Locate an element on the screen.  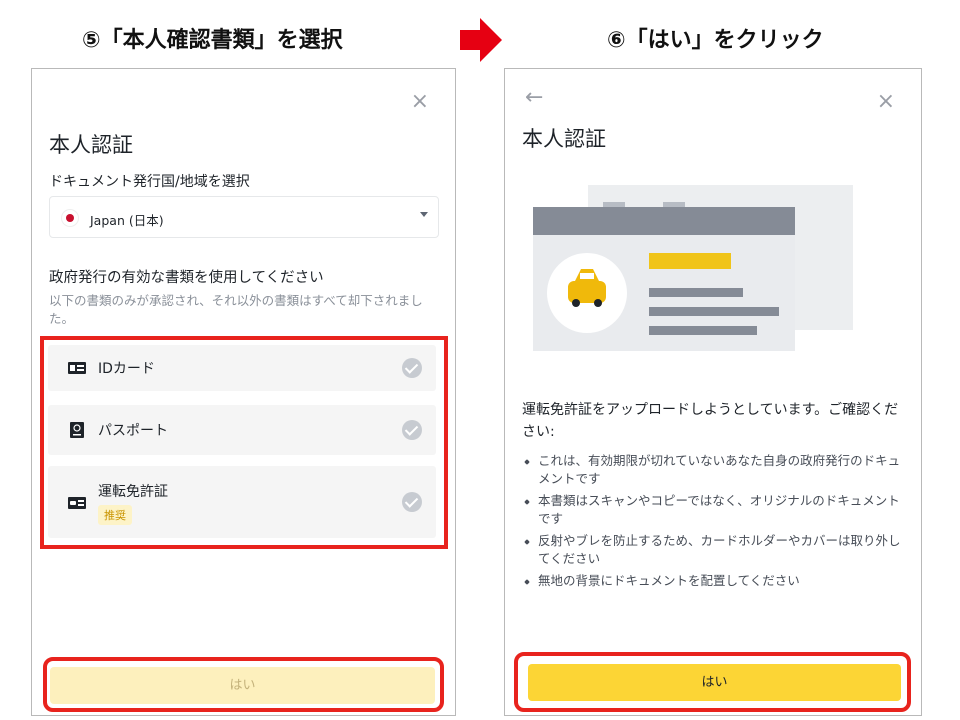
japan-flag-icon is located at coordinates (70, 218).